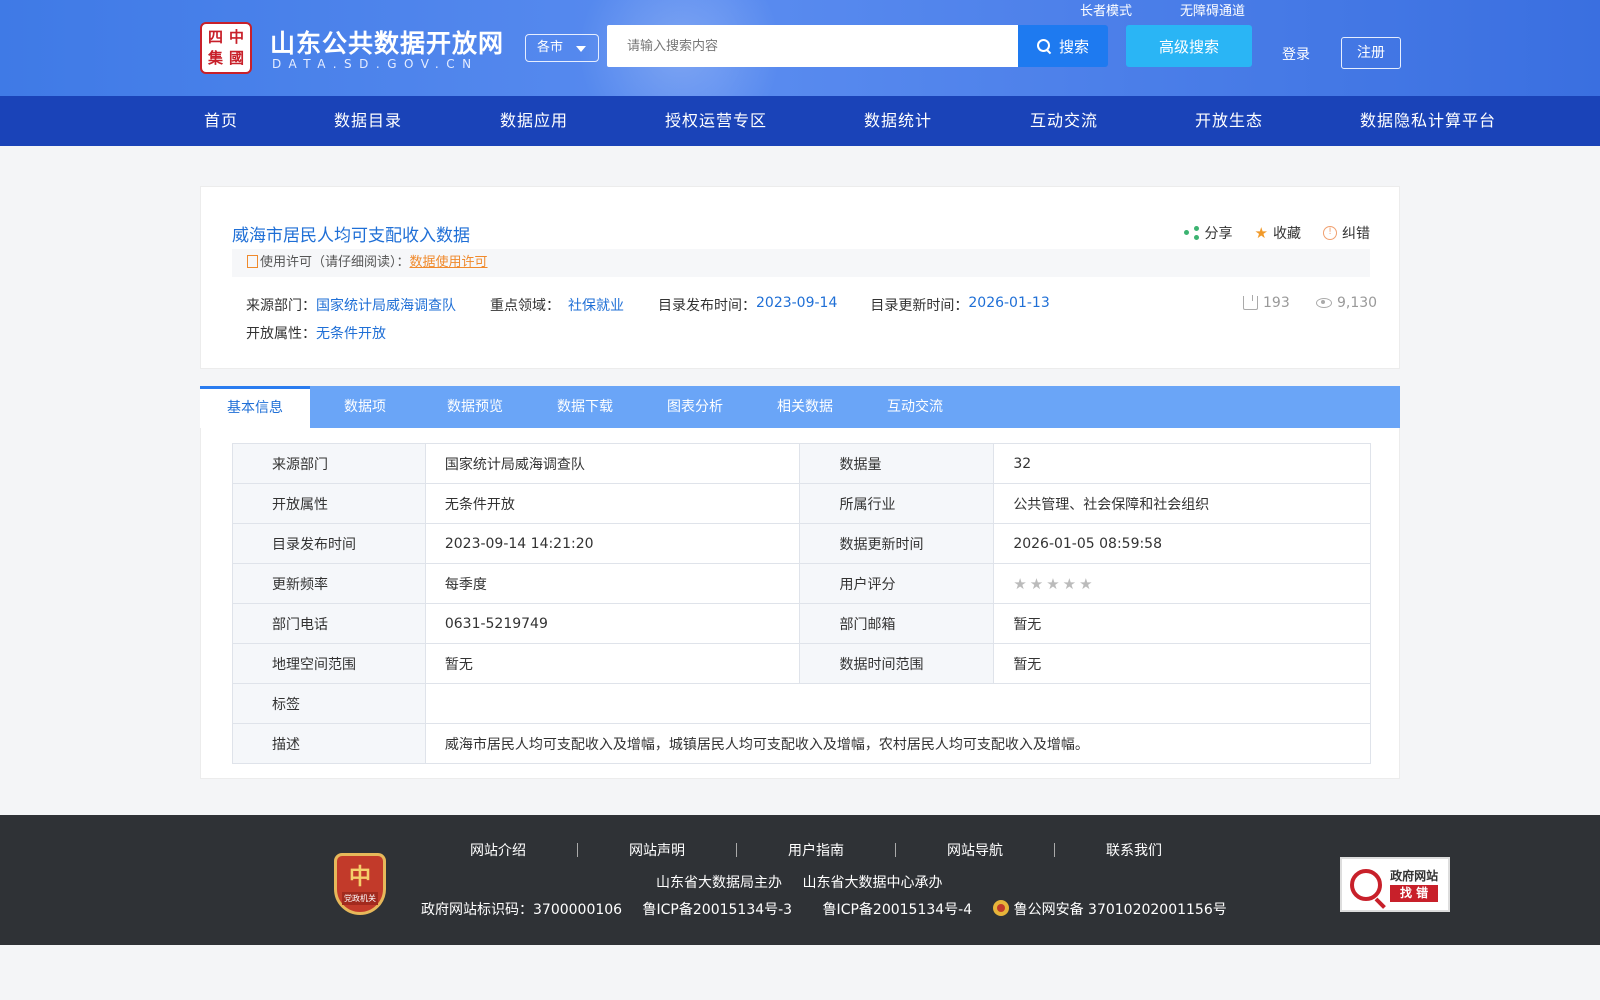 Image resolution: width=1600 pixels, height=1000 pixels. Describe the element at coordinates (534, 121) in the screenshot. I see `nav-item-apps: 数据应用` at that location.